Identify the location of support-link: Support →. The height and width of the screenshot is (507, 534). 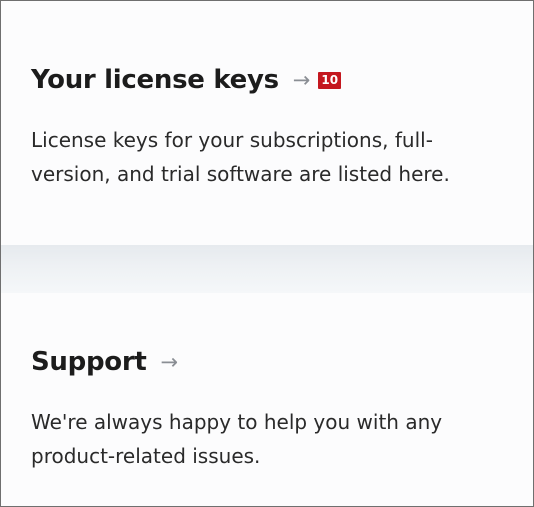
(104, 362).